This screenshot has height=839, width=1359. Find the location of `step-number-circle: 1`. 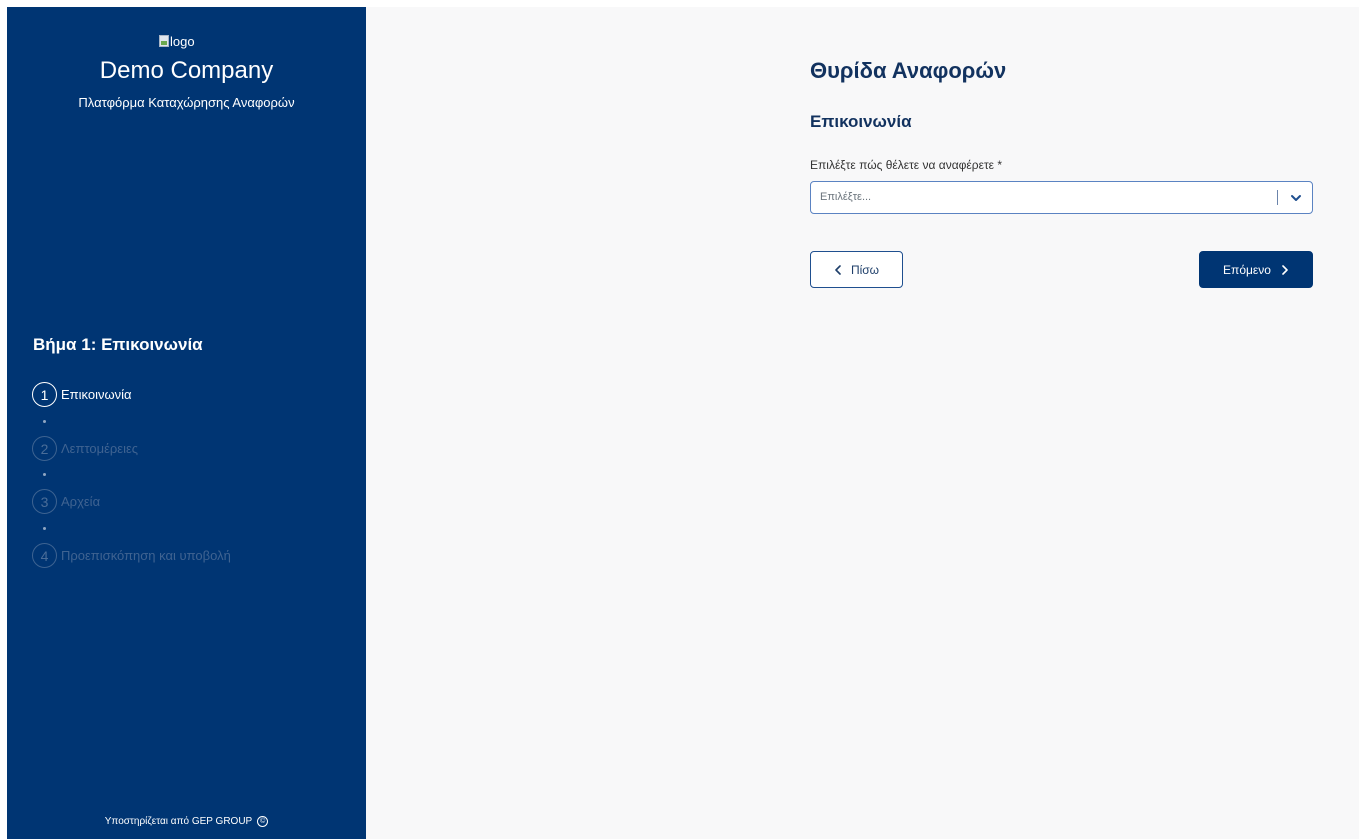

step-number-circle: 1 is located at coordinates (44, 394).